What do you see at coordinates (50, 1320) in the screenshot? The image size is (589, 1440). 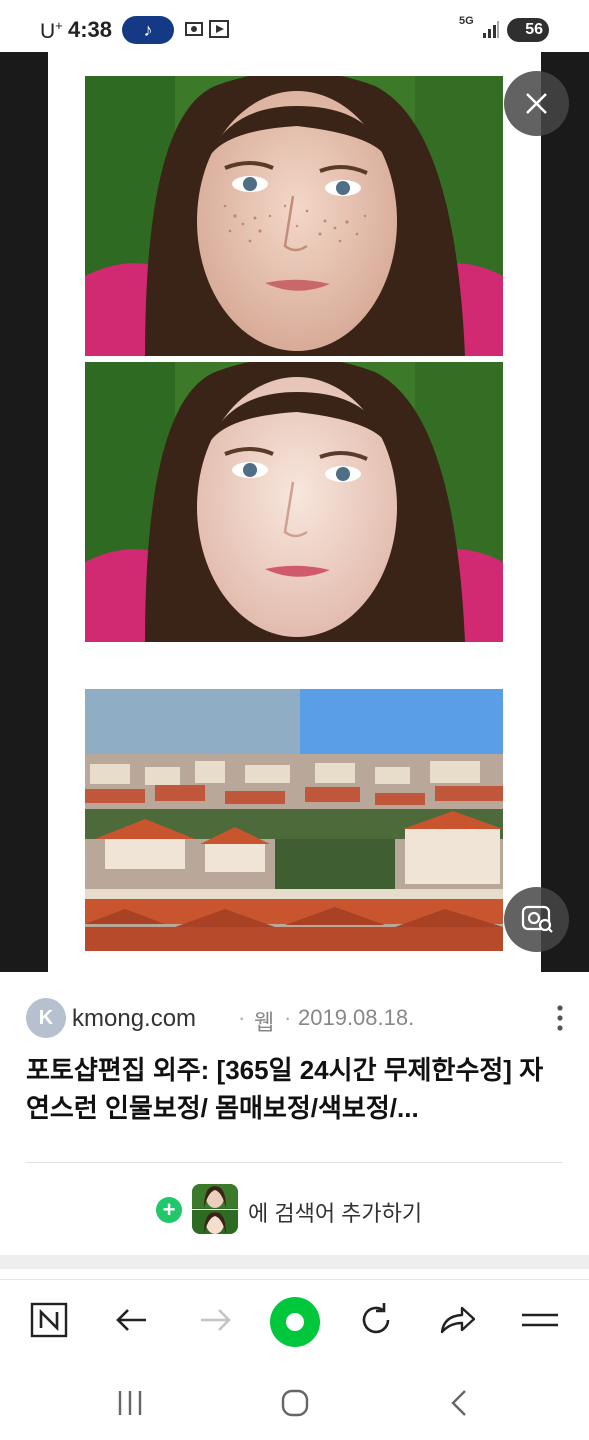 I see `naver-n-icon` at bounding box center [50, 1320].